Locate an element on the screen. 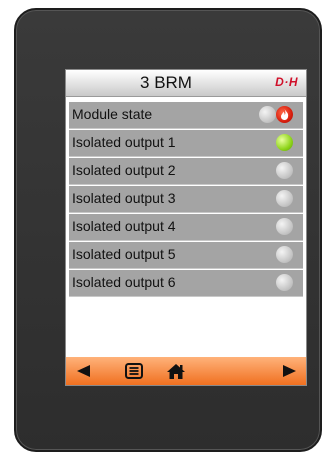  back-button is located at coordinates (83, 371).